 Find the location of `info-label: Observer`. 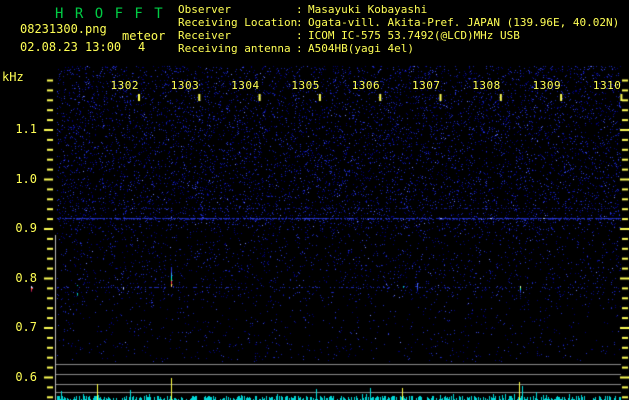

info-label: Observer is located at coordinates (204, 9).